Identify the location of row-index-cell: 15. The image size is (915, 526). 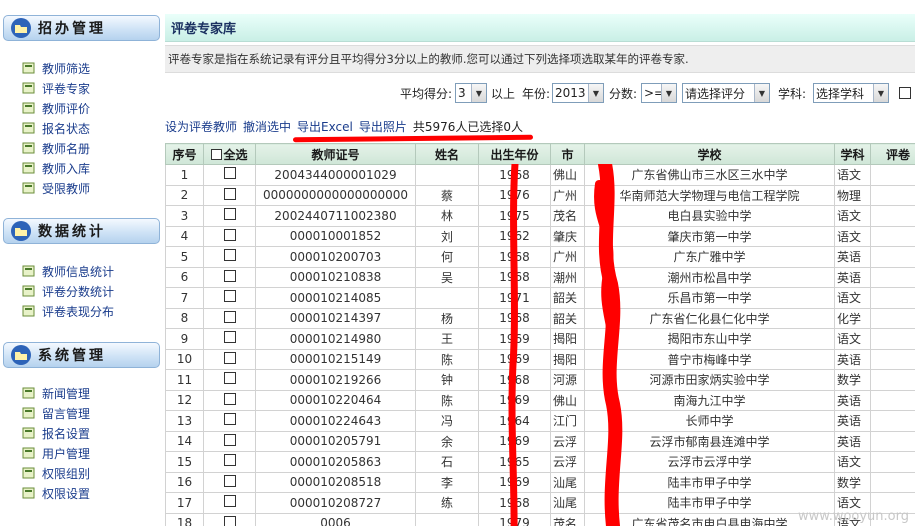
(184, 462).